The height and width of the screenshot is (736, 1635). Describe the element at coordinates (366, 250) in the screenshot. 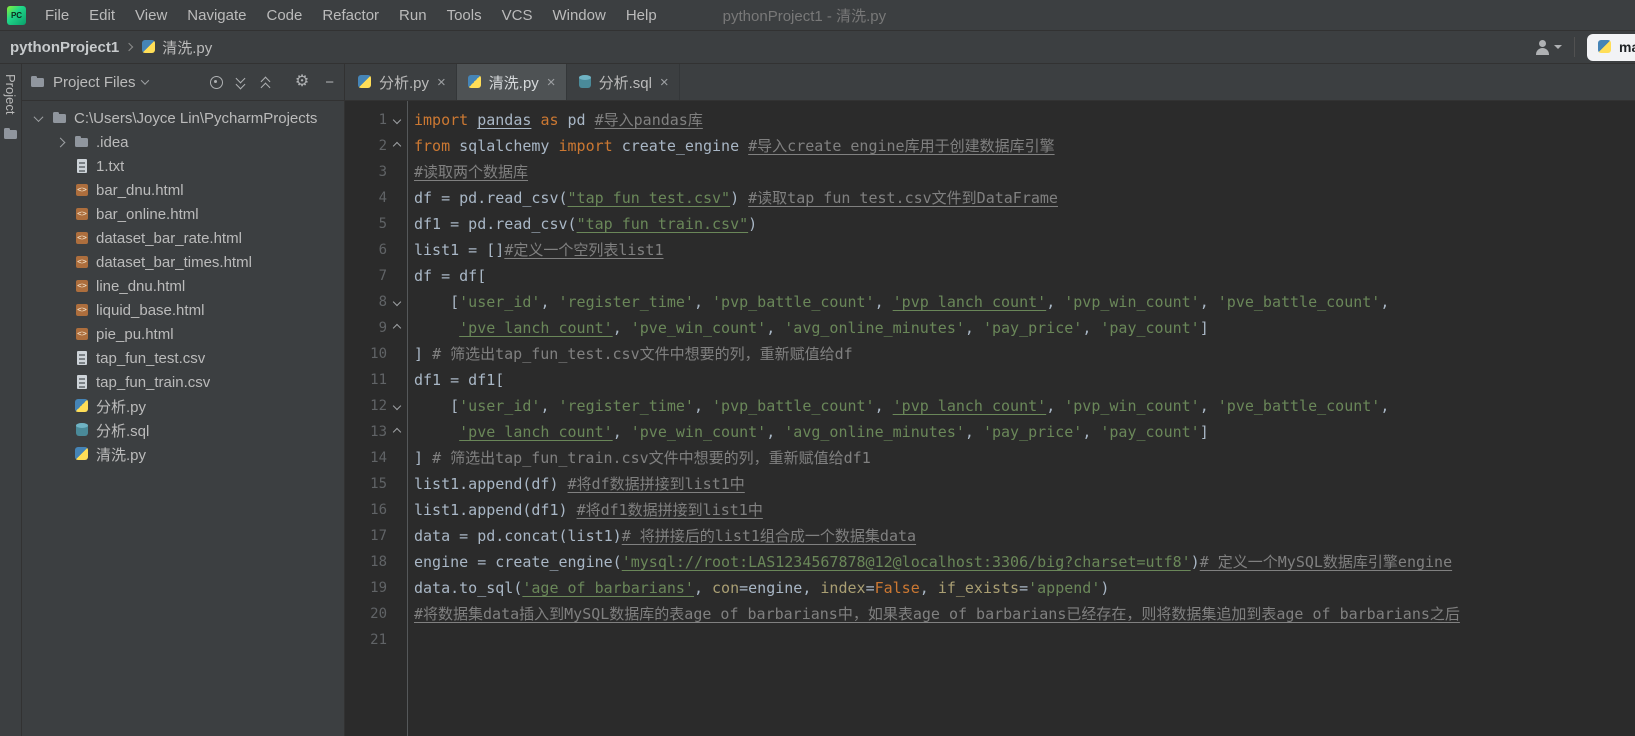

I see `line-number: 6` at that location.